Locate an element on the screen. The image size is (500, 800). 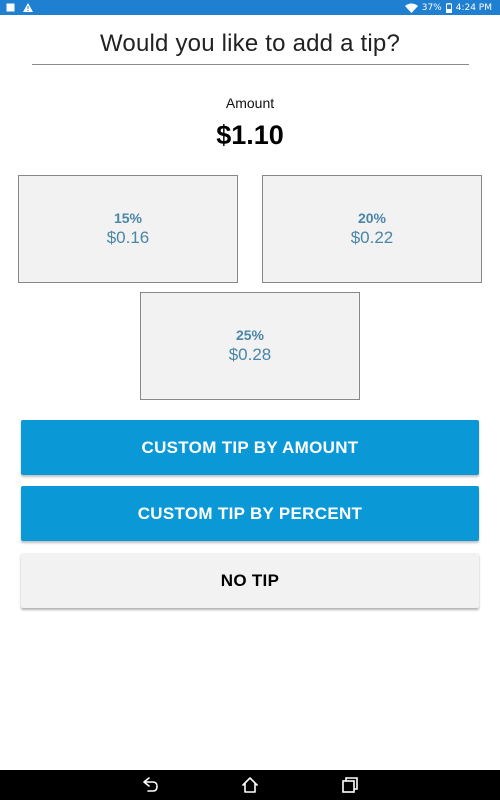
tip-option-25-percent: 25% $0.28 is located at coordinates (250, 346).